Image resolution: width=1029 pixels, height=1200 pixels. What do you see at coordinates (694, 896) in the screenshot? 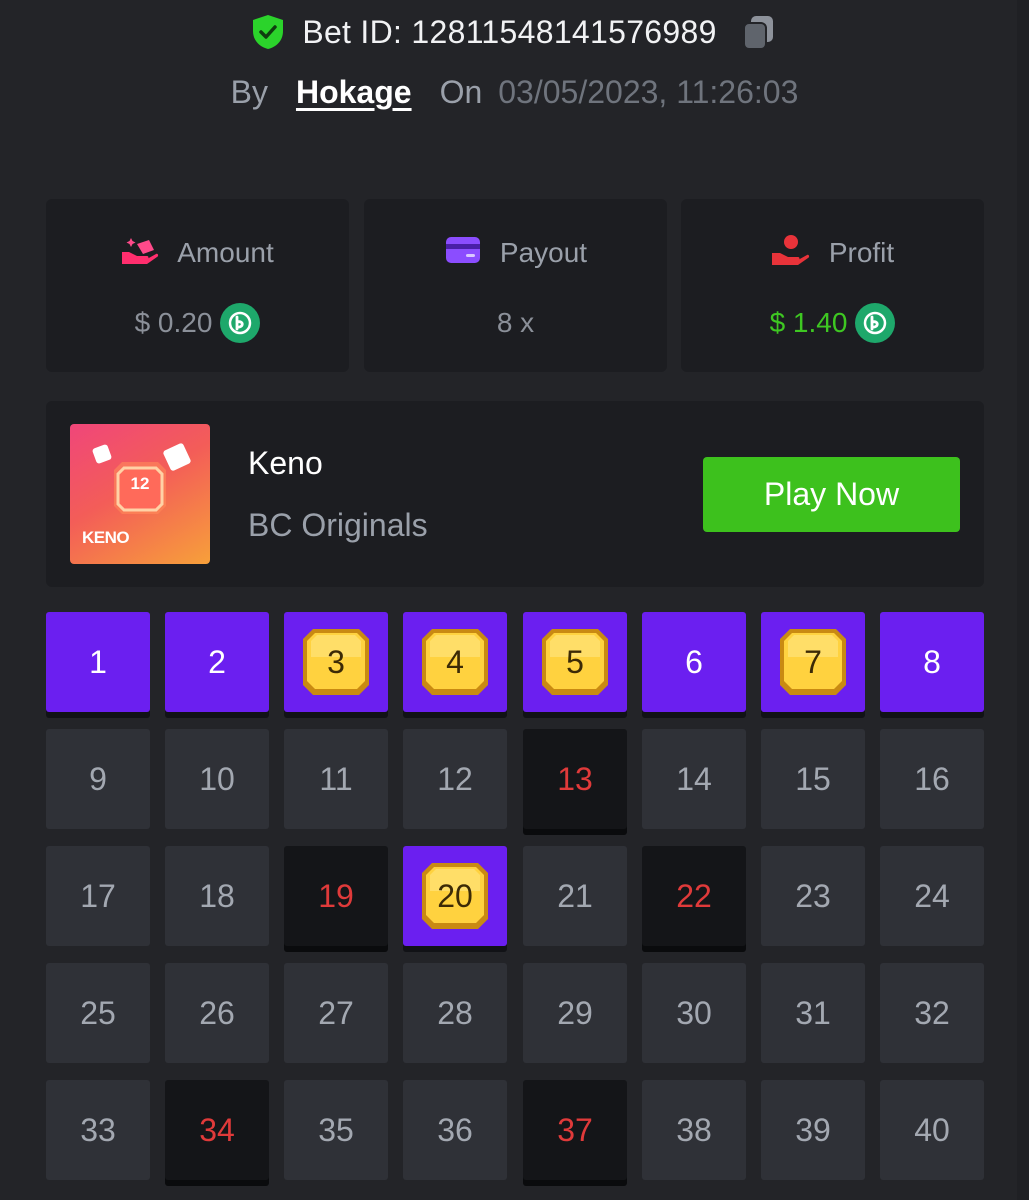
I see `keno-cell-22: 22` at bounding box center [694, 896].